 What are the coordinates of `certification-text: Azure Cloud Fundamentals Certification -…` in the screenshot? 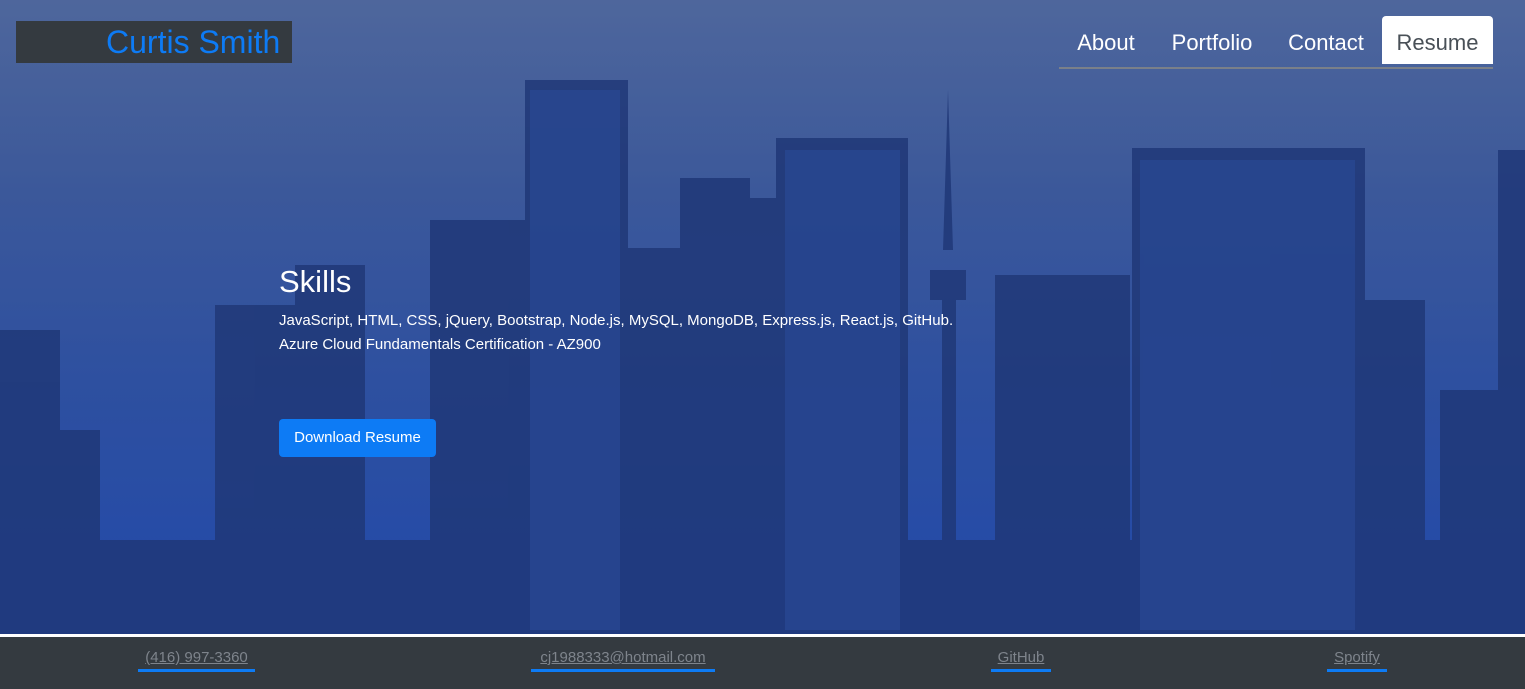 It's located at (440, 344).